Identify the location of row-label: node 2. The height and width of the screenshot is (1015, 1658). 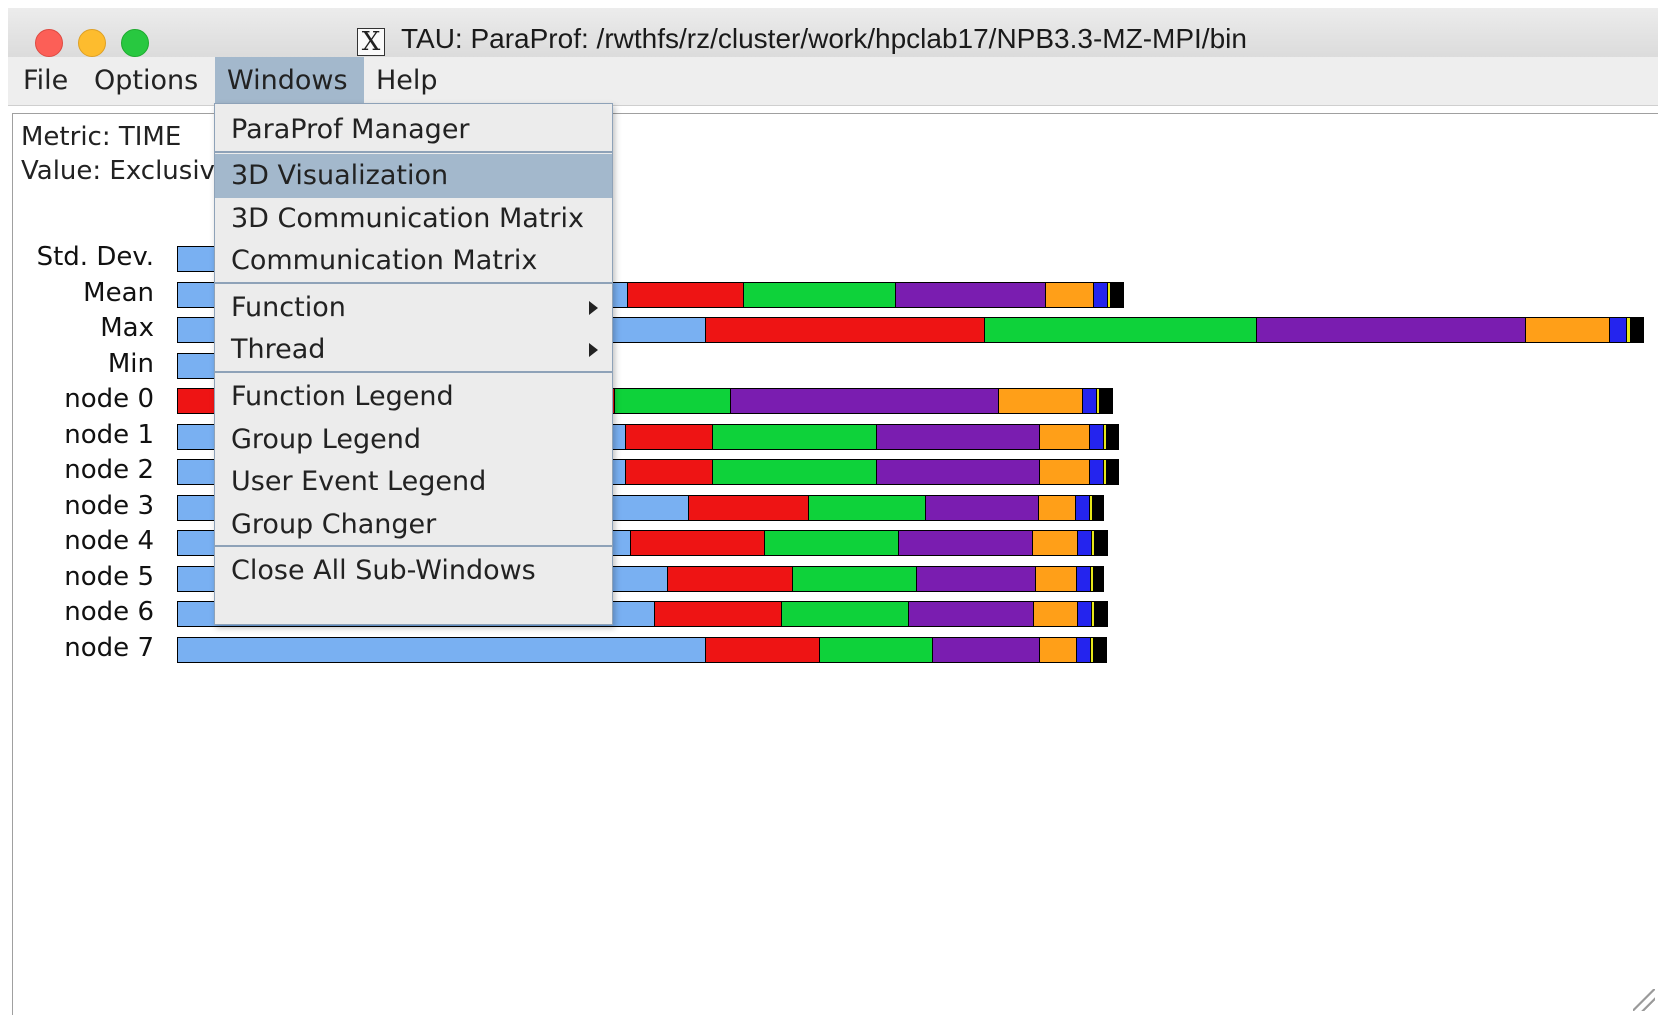
(109, 470).